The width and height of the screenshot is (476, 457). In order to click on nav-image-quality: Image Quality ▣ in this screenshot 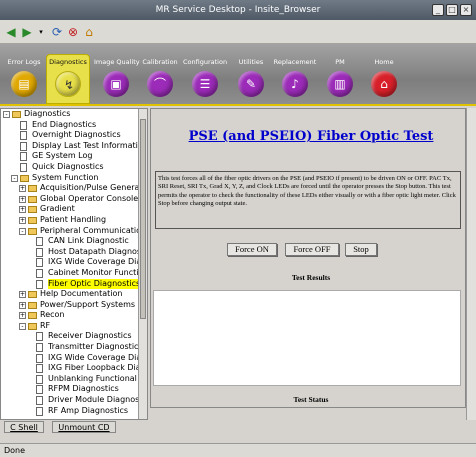, I will do `click(117, 80)`.